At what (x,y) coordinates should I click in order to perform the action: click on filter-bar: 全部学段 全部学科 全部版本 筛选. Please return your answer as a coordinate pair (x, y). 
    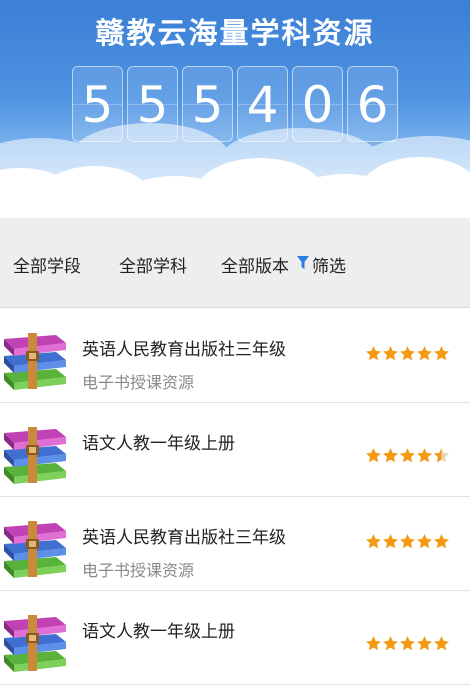
    Looking at the image, I should click on (235, 263).